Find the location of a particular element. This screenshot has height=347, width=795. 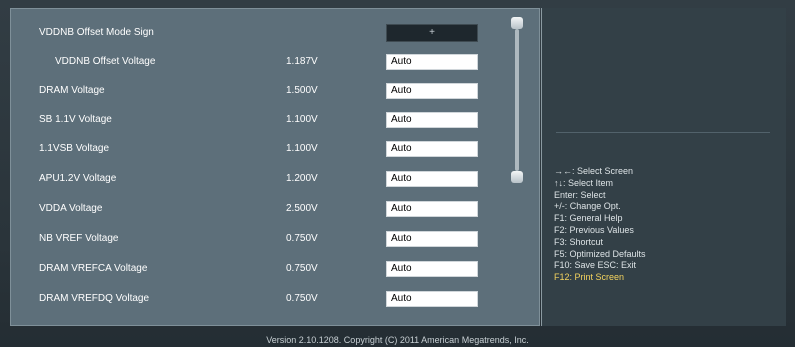

setting-row-vddnb-offset-voltage: VDDNB Offset Voltage 1.187V Auto is located at coordinates (261, 63).